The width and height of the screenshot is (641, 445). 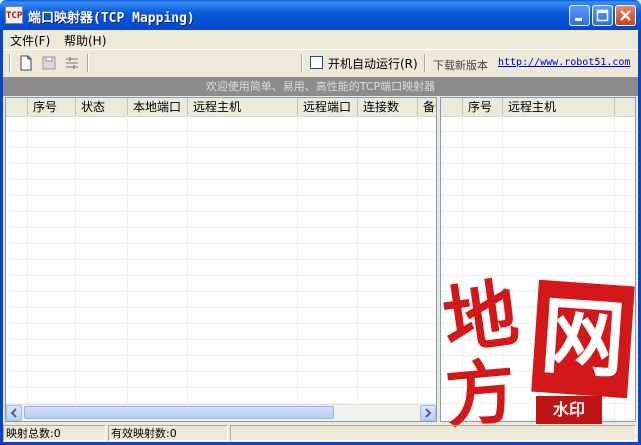 I want to click on horizontal-scrollbar, so click(x=221, y=412).